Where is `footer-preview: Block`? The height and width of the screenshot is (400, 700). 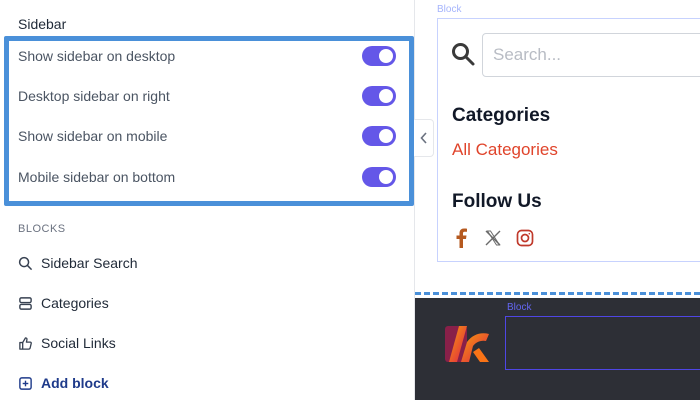
footer-preview: Block is located at coordinates (557, 349).